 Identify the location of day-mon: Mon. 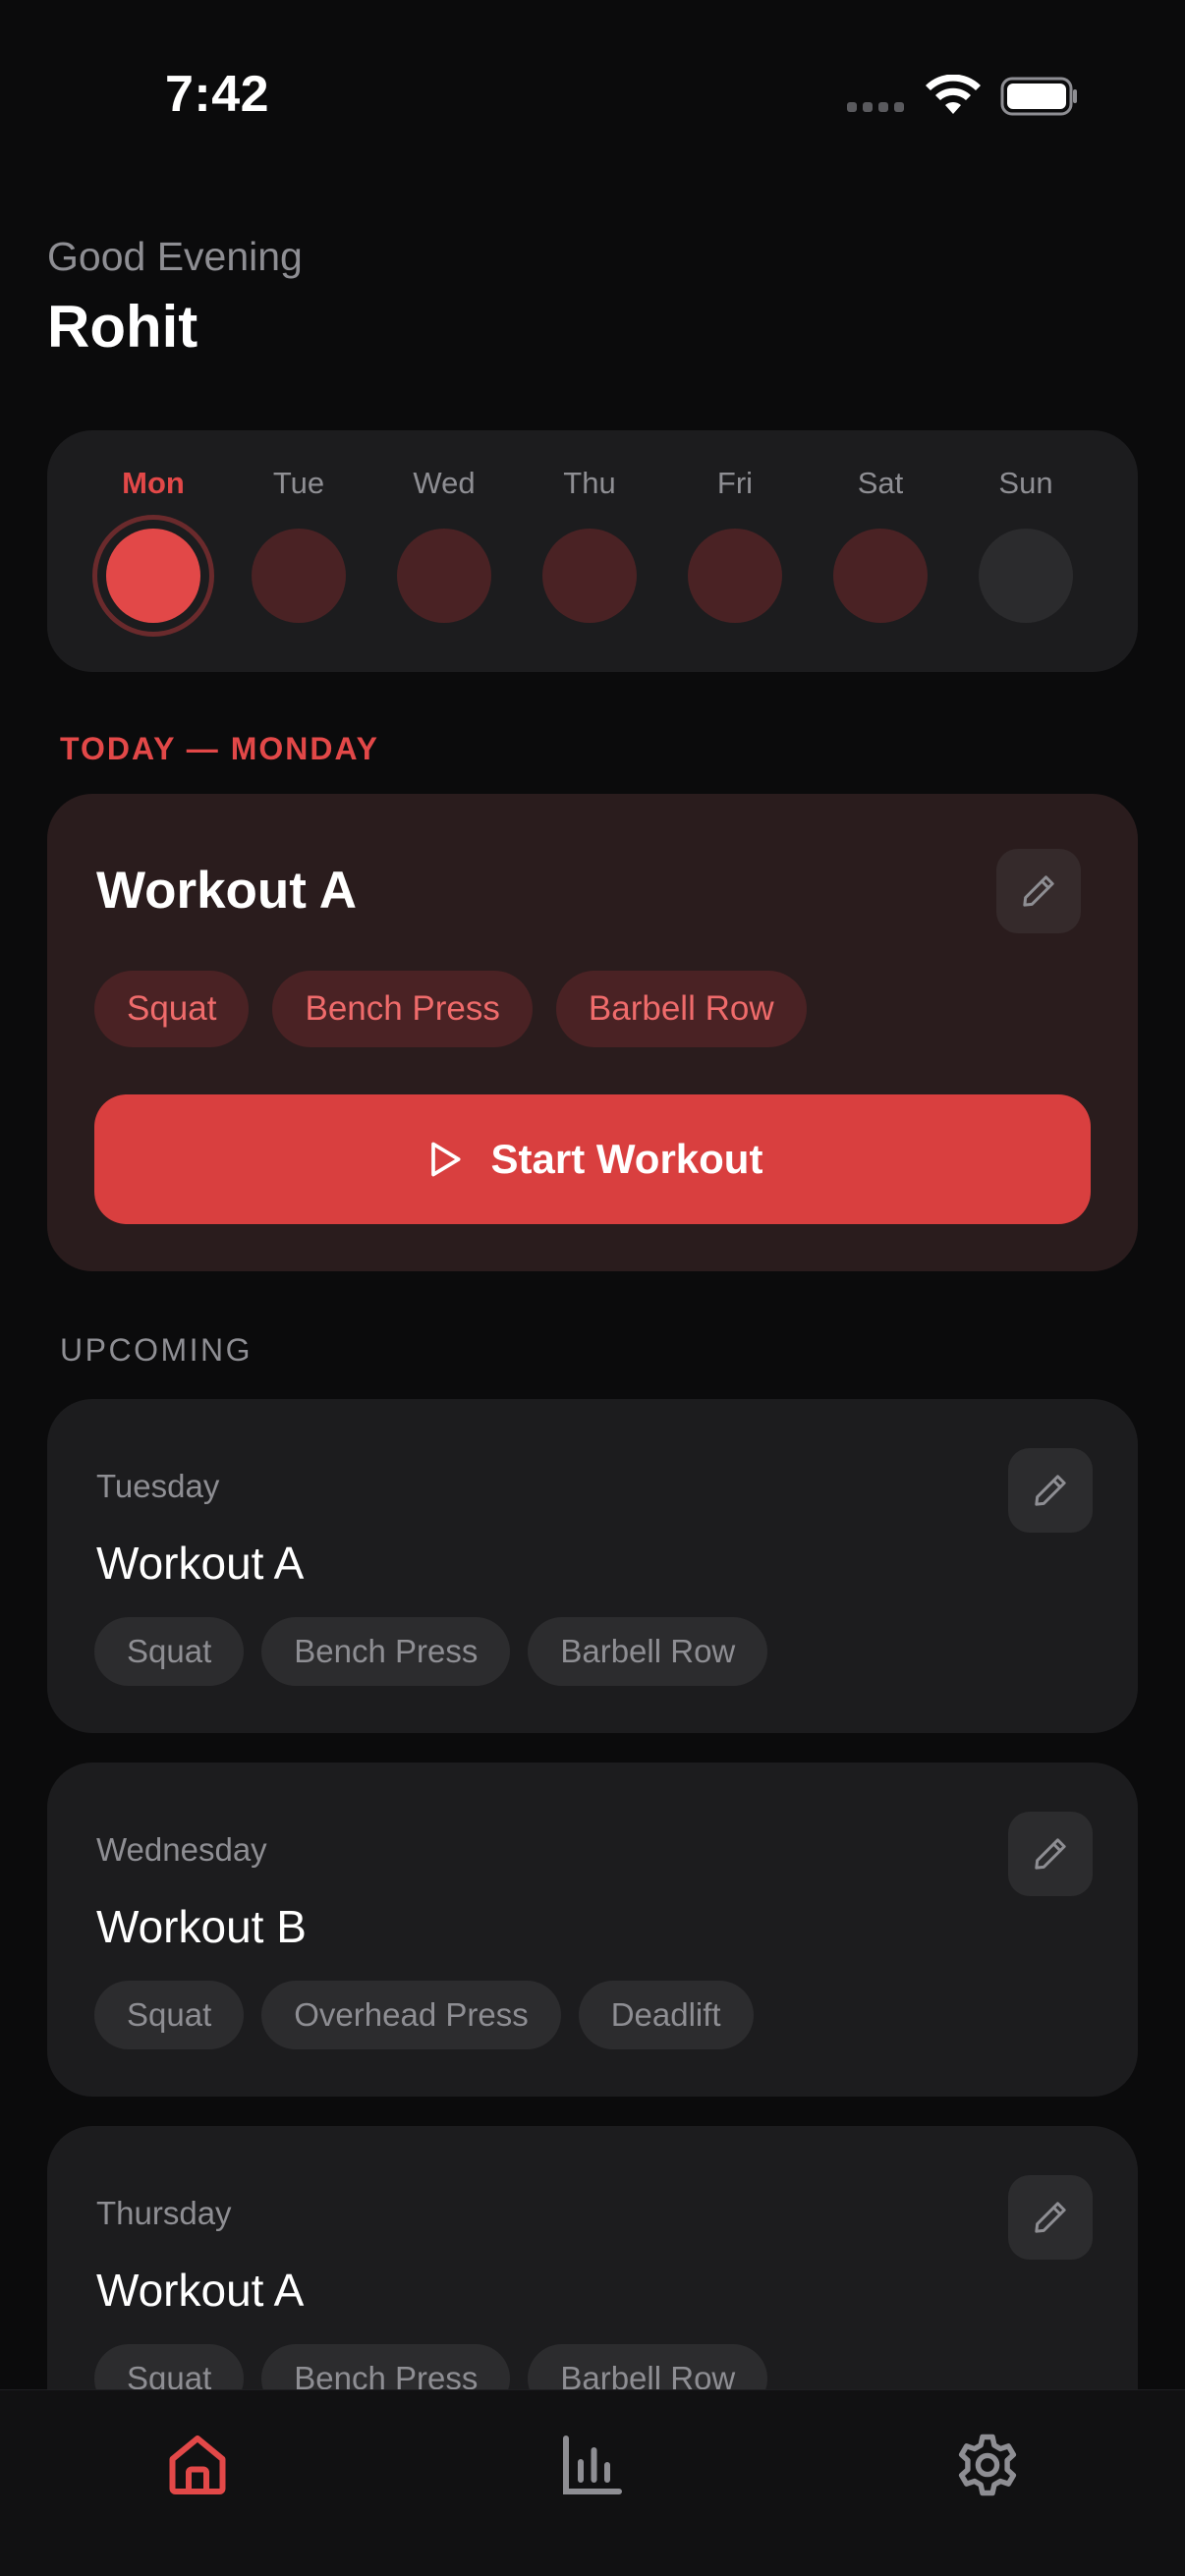
(153, 551).